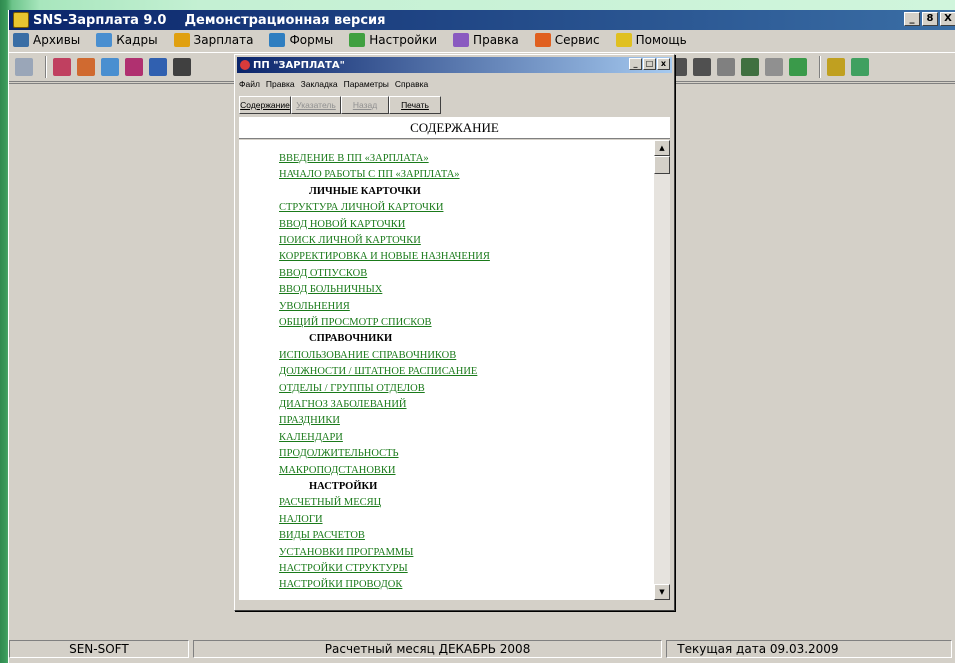 This screenshot has width=955, height=663. I want to click on menu-item-label: Настройки, so click(403, 40).